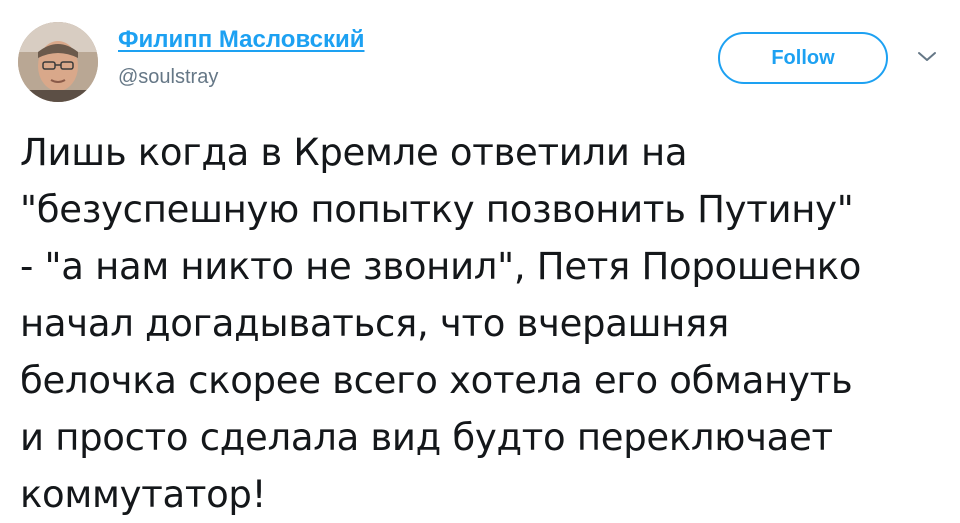 The height and width of the screenshot is (523, 960). What do you see at coordinates (803, 58) in the screenshot?
I see `follow-button: Follow` at bounding box center [803, 58].